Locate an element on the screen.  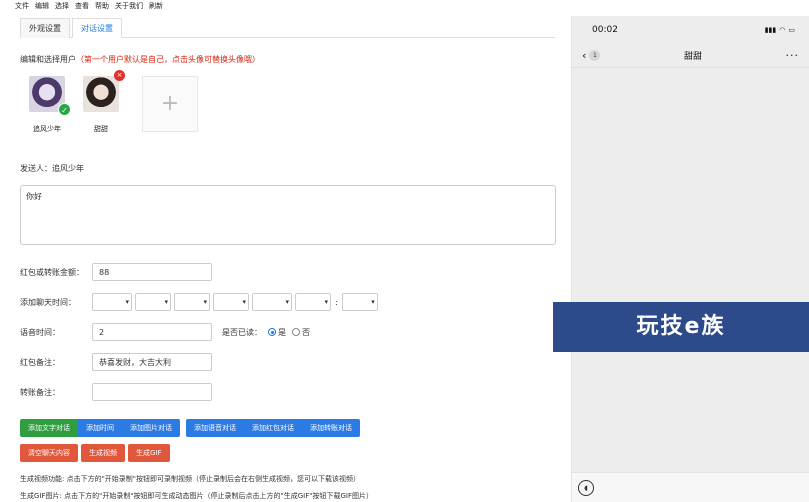
chat-title: 甜甜 is located at coordinates (692, 57).